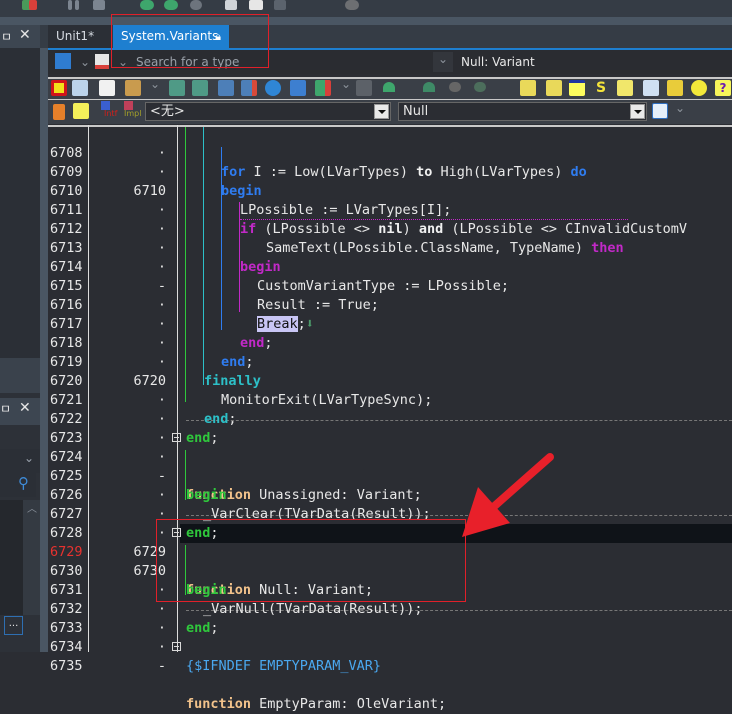 This screenshot has height=714, width=732. Describe the element at coordinates (273, 88) in the screenshot. I see `gear-tool-icon` at that location.